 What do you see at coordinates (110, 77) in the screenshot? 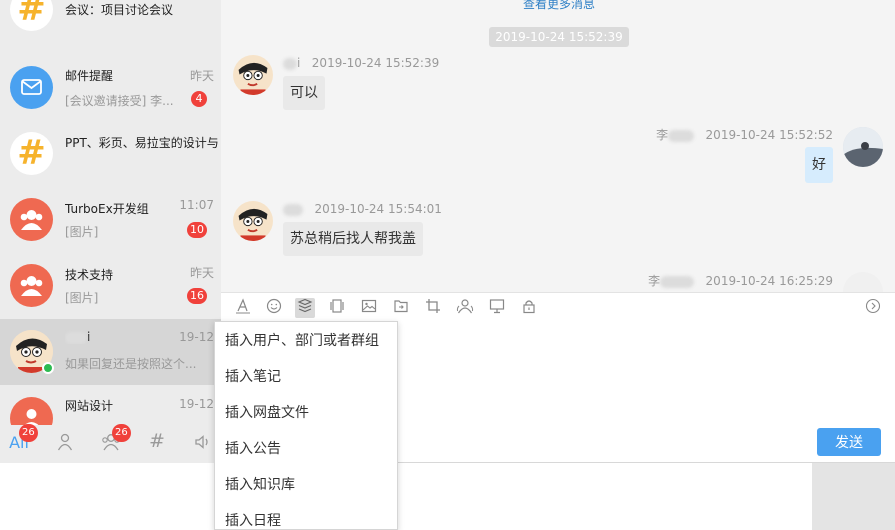
I see `conversation-item: 邮件提醒 昨天 [会议邀请接受] 李... 4` at bounding box center [110, 77].